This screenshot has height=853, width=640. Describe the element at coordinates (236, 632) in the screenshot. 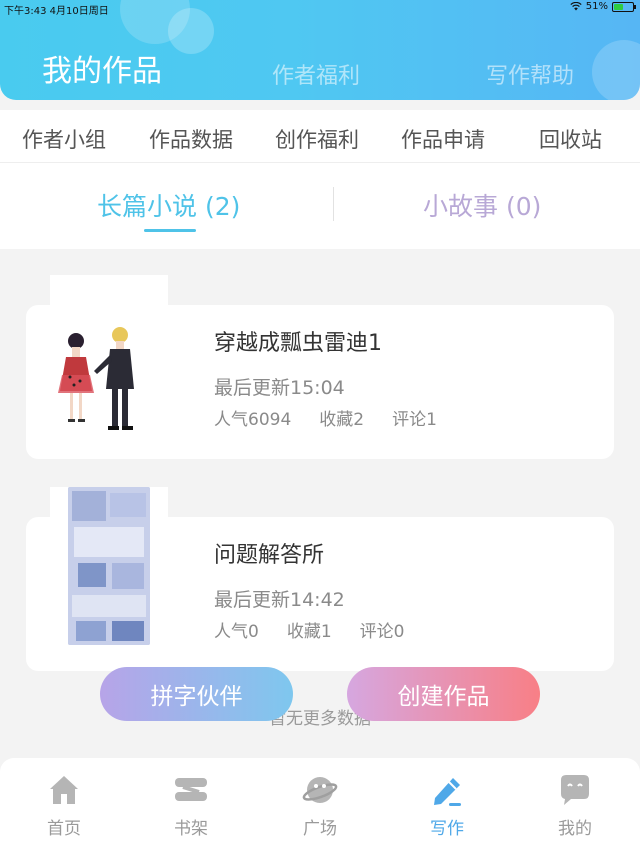

I see `work-popularity: 人气0` at that location.